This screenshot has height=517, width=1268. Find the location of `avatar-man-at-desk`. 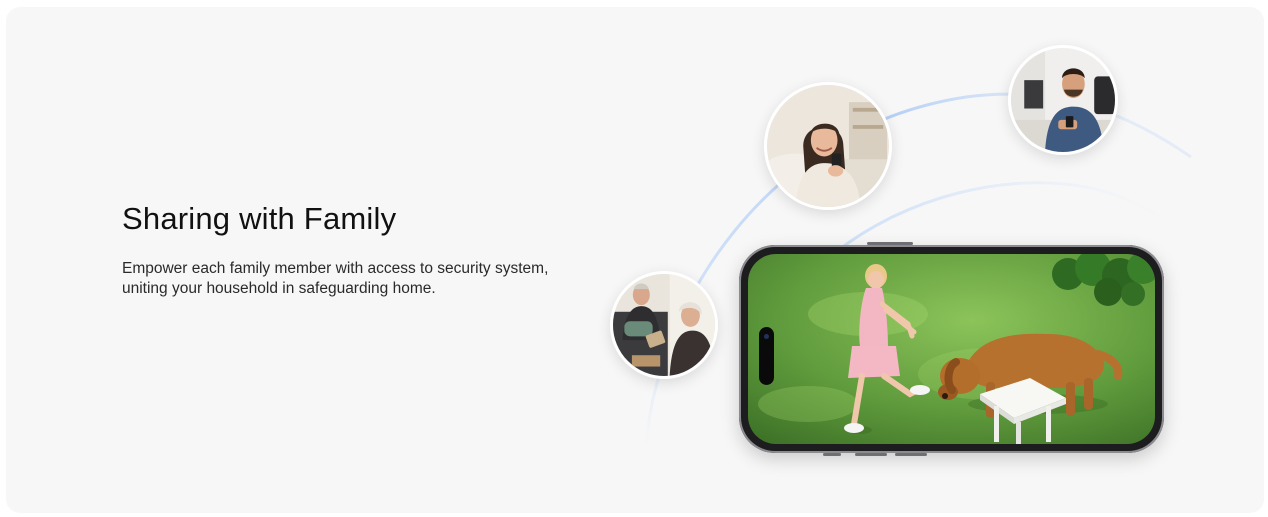

avatar-man-at-desk is located at coordinates (1063, 100).